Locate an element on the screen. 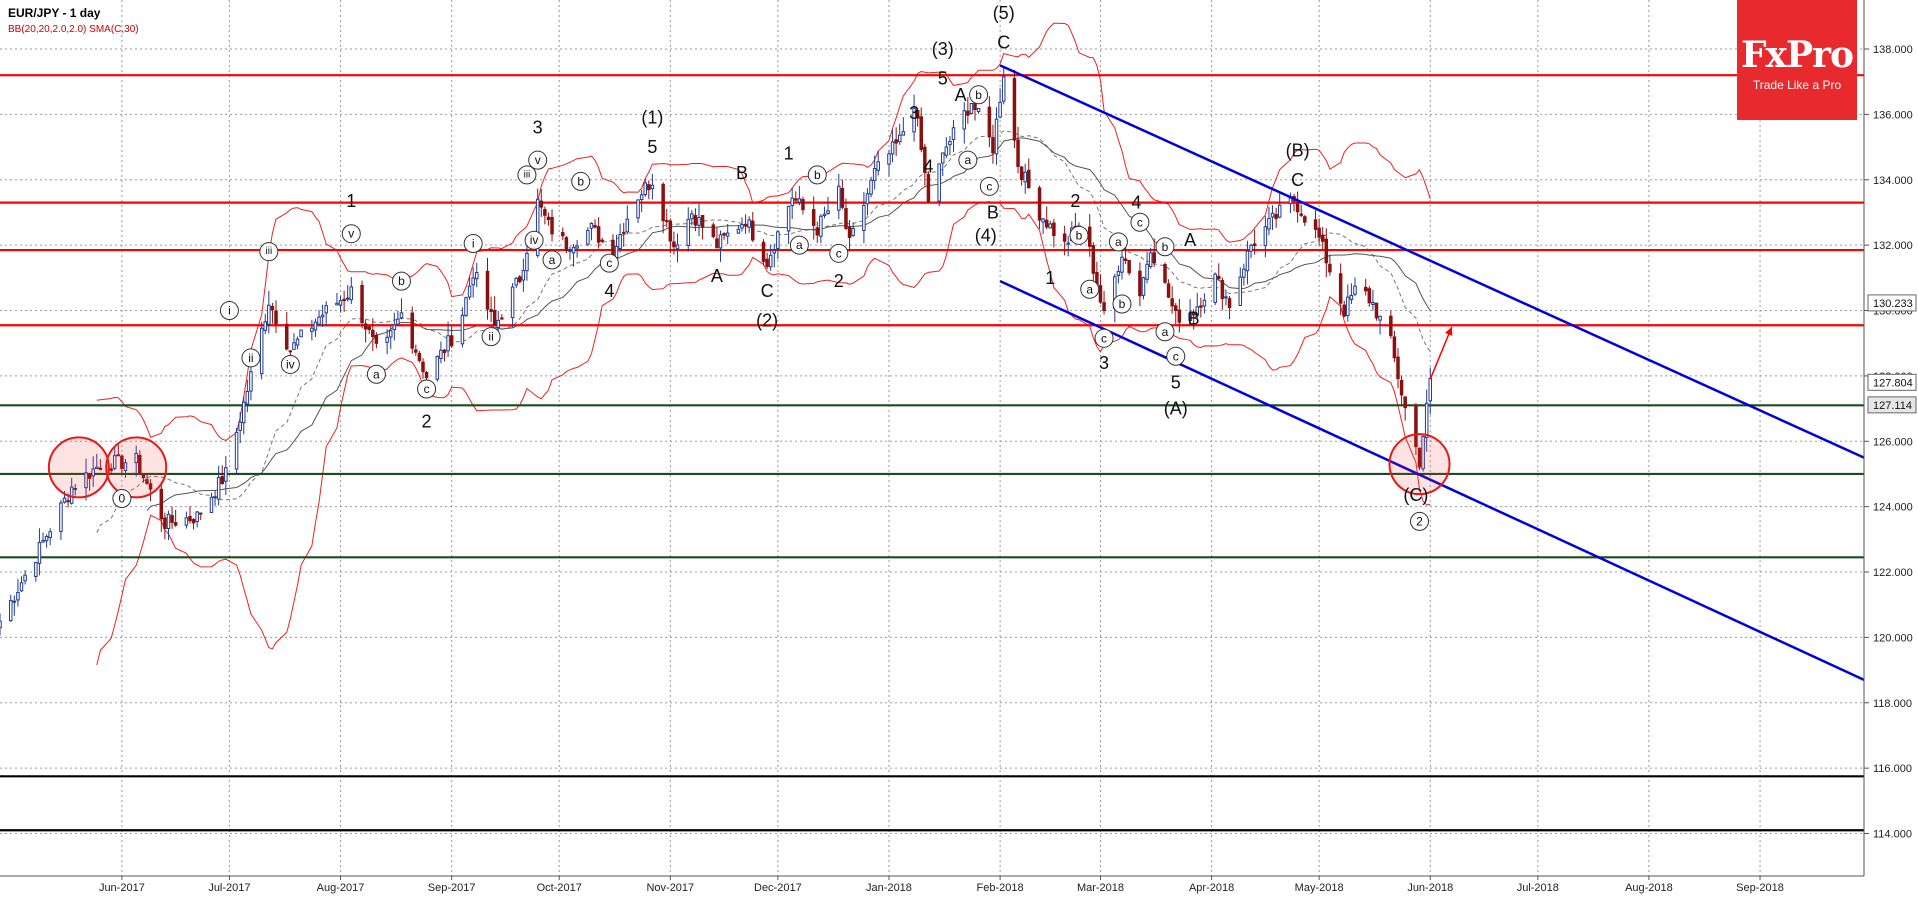 Image resolution: width=1918 pixels, height=899 pixels. wave-label-text: iv is located at coordinates (534, 240).